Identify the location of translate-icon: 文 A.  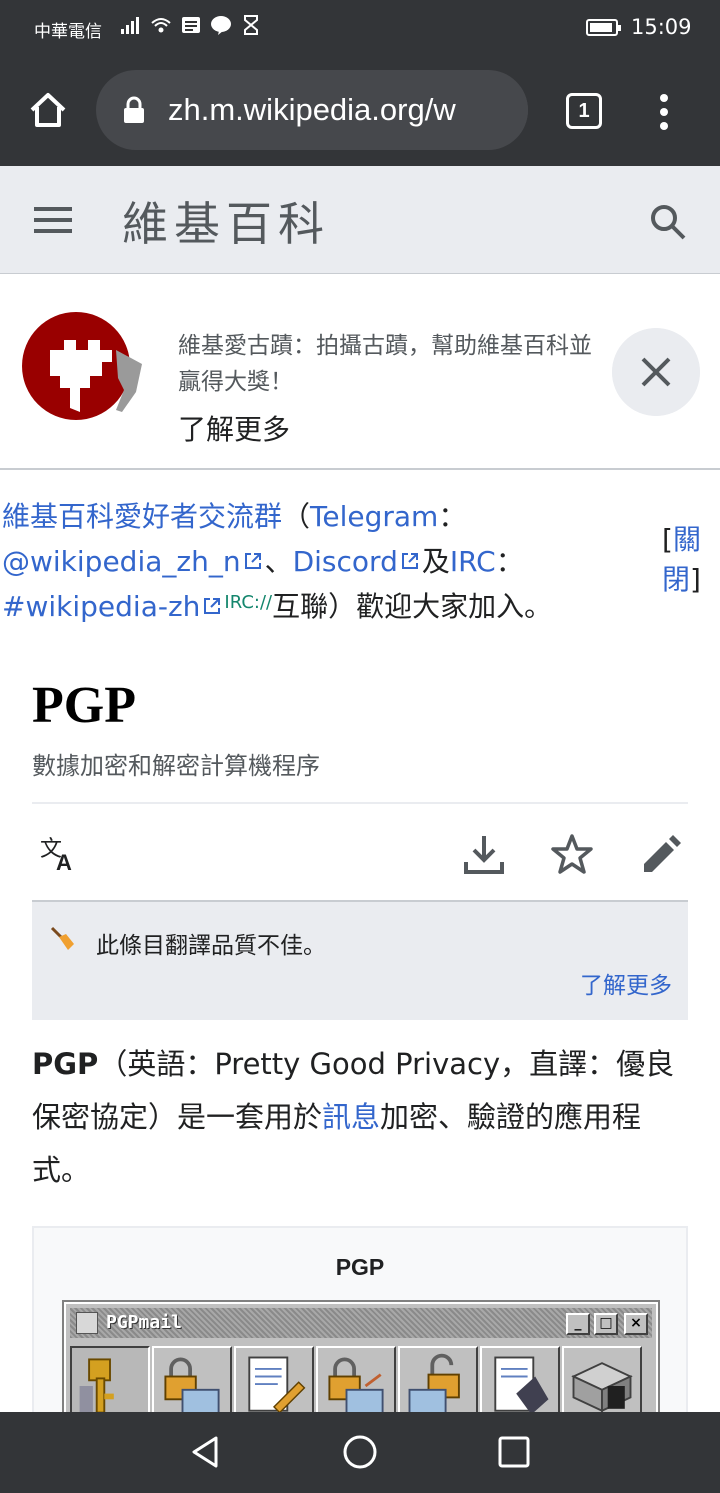
(60, 854).